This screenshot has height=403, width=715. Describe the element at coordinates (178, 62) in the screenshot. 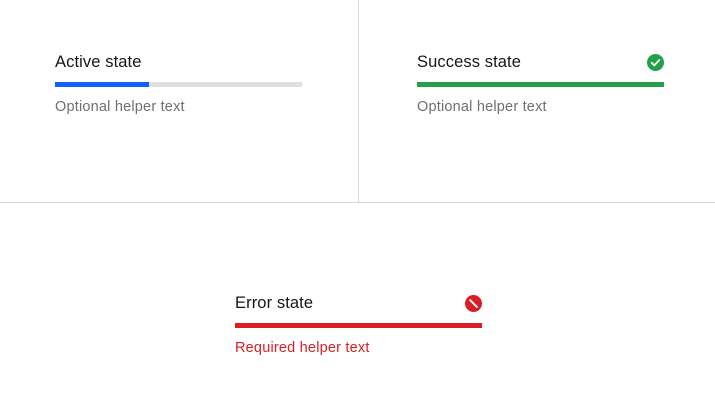

I see `progress-bar-header: Active state` at that location.